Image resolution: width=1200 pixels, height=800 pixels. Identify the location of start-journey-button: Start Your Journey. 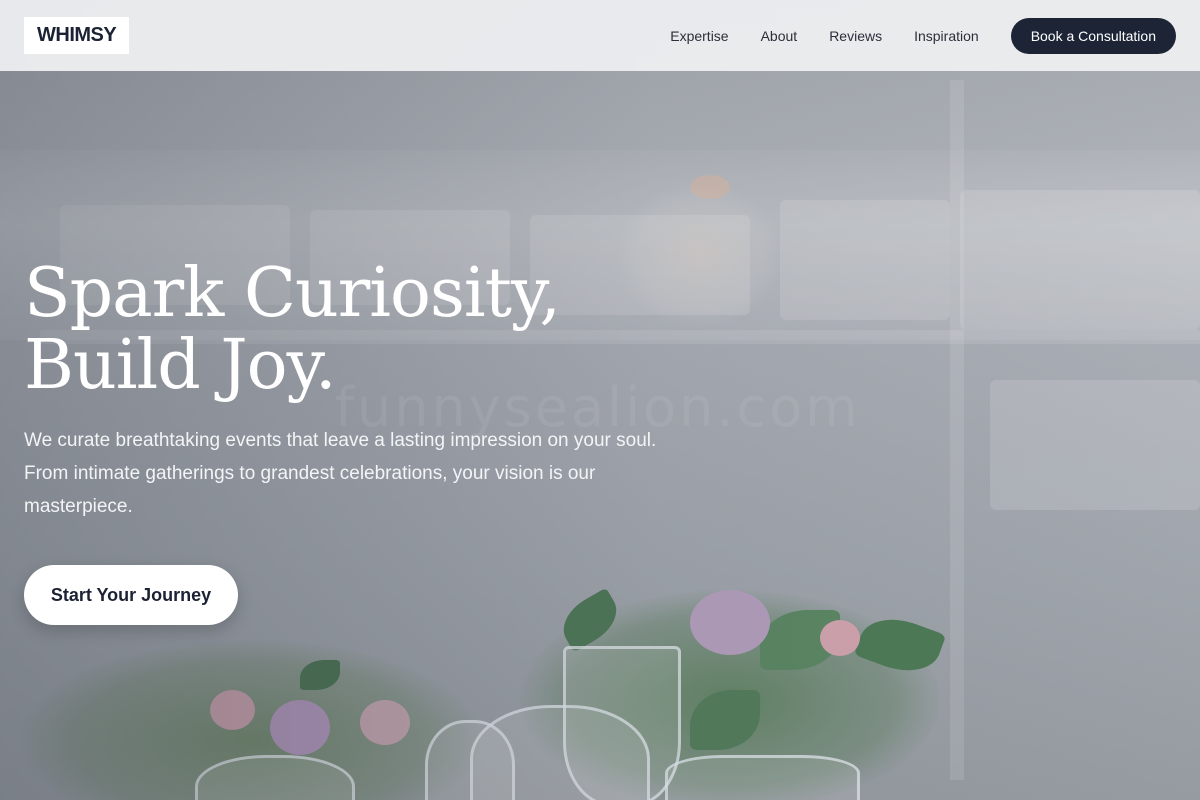
(131, 595).